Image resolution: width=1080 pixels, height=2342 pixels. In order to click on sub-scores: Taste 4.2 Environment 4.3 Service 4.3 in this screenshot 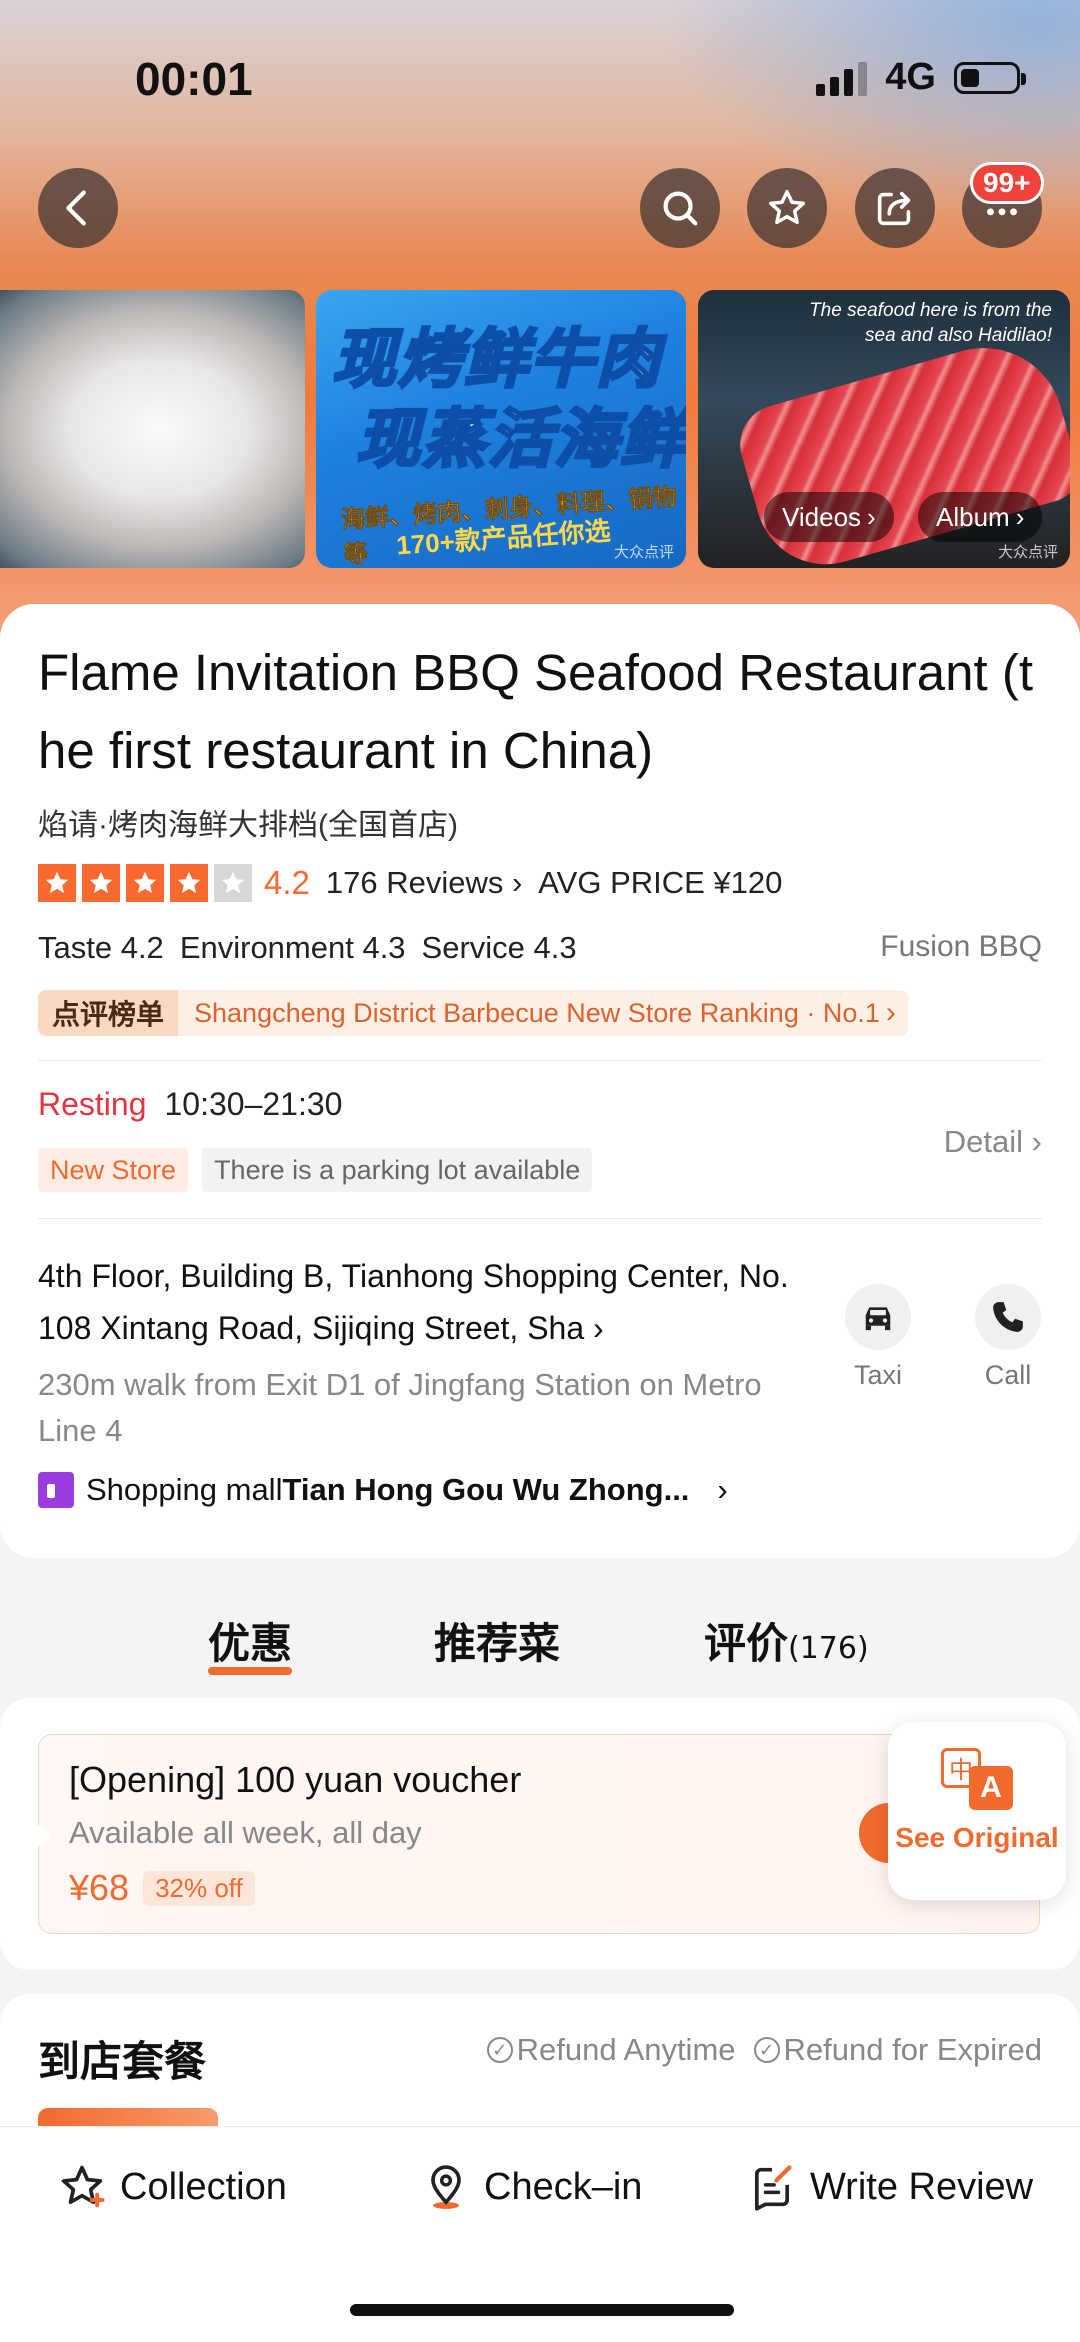, I will do `click(307, 948)`.